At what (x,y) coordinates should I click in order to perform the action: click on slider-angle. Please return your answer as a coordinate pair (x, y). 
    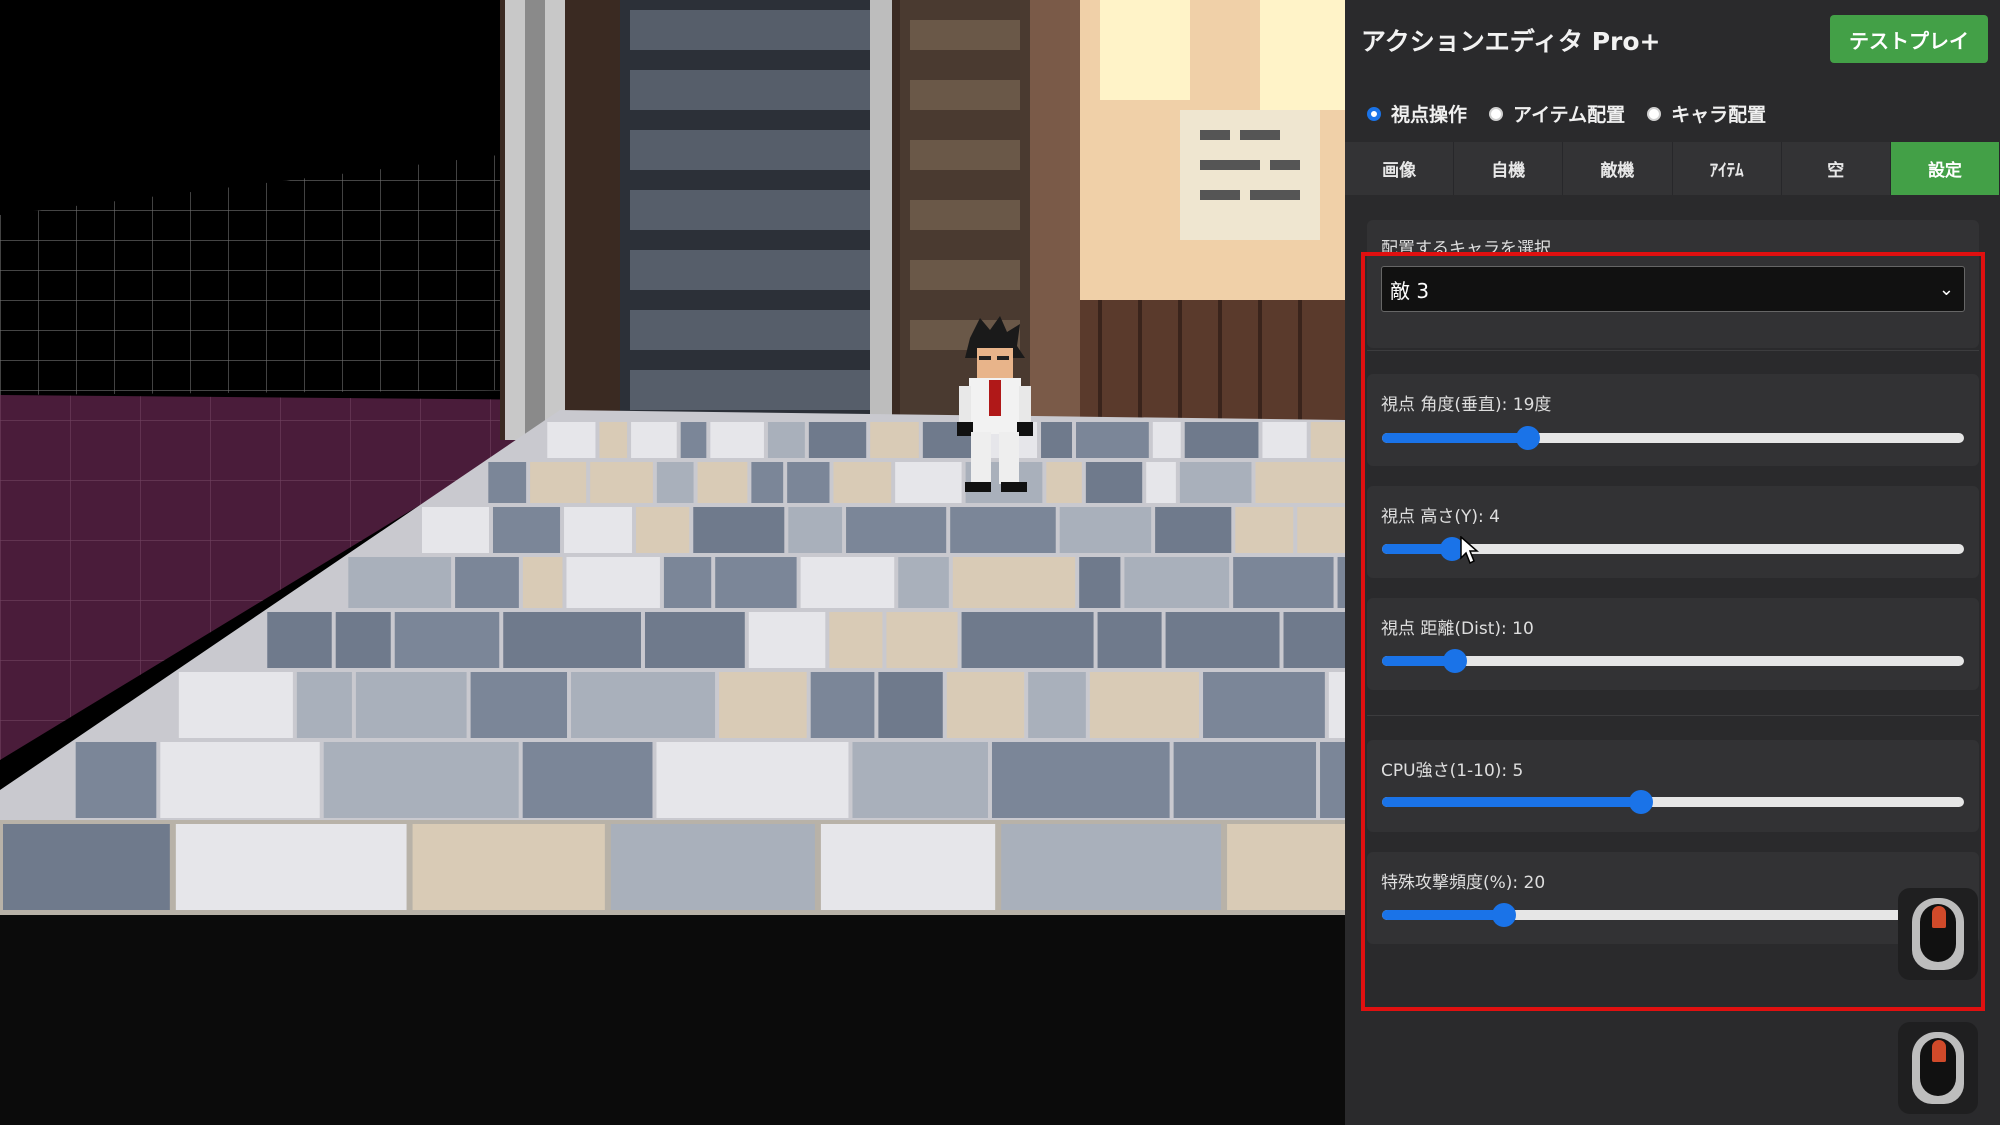
    Looking at the image, I should click on (1673, 438).